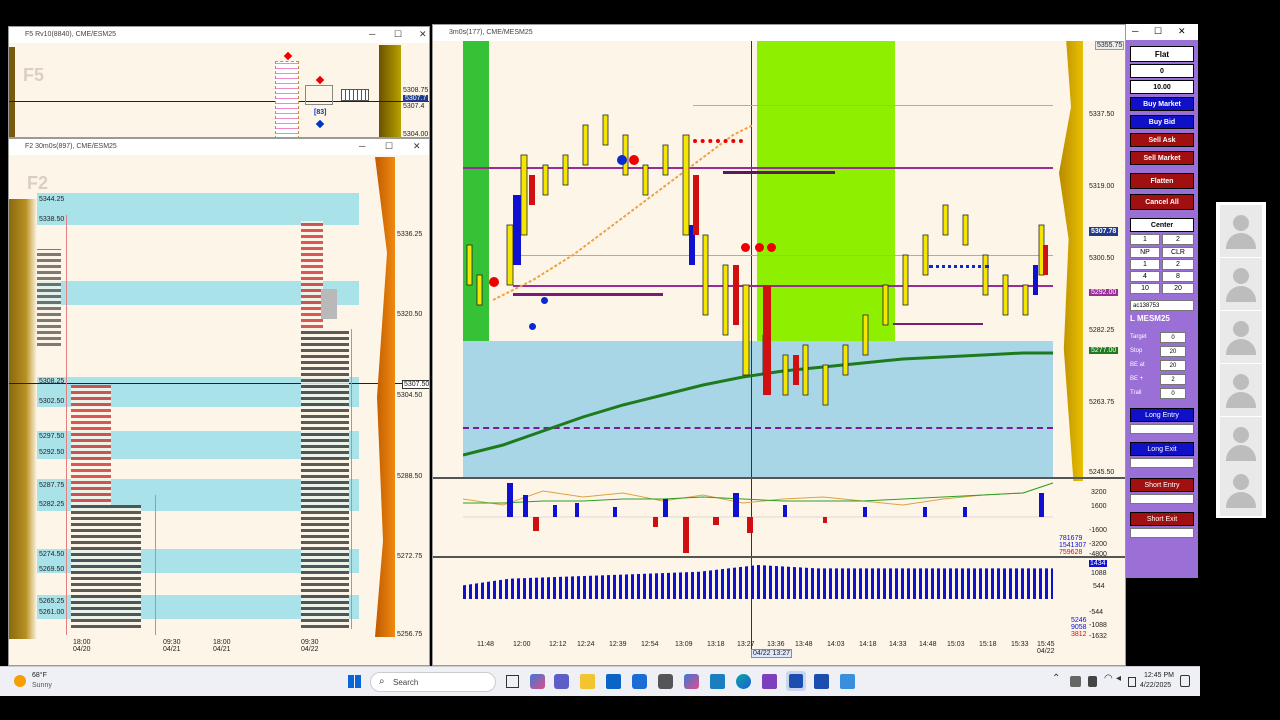 Image resolution: width=1280 pixels, height=720 pixels. I want to click on qty-preset-4: 4, so click(1145, 276).